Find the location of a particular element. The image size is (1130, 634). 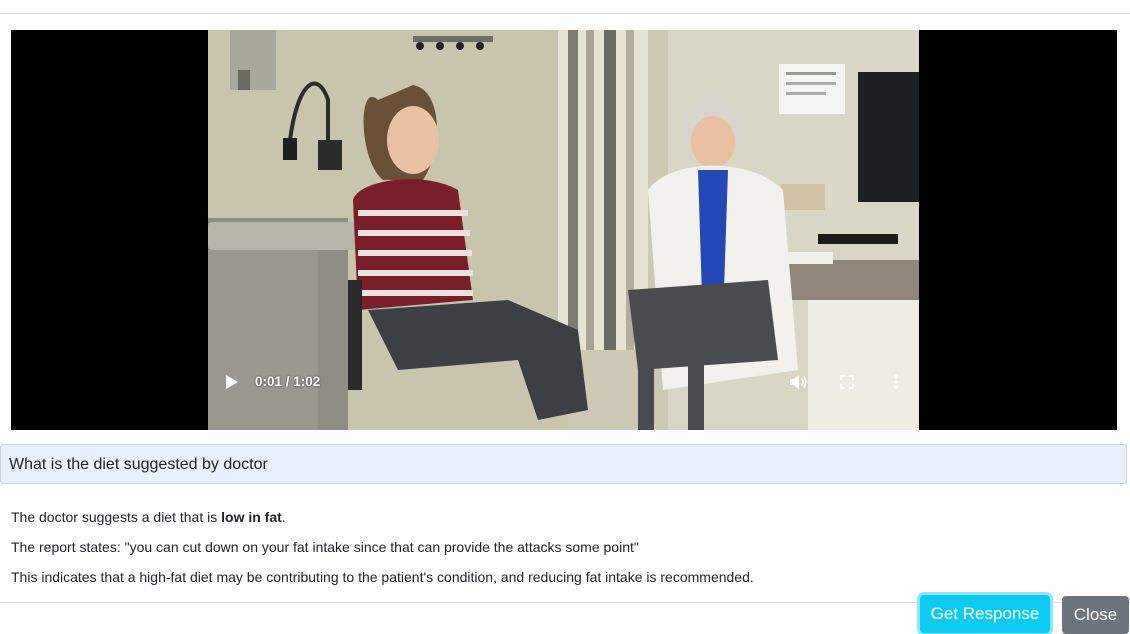

more-options-button is located at coordinates (896, 382).